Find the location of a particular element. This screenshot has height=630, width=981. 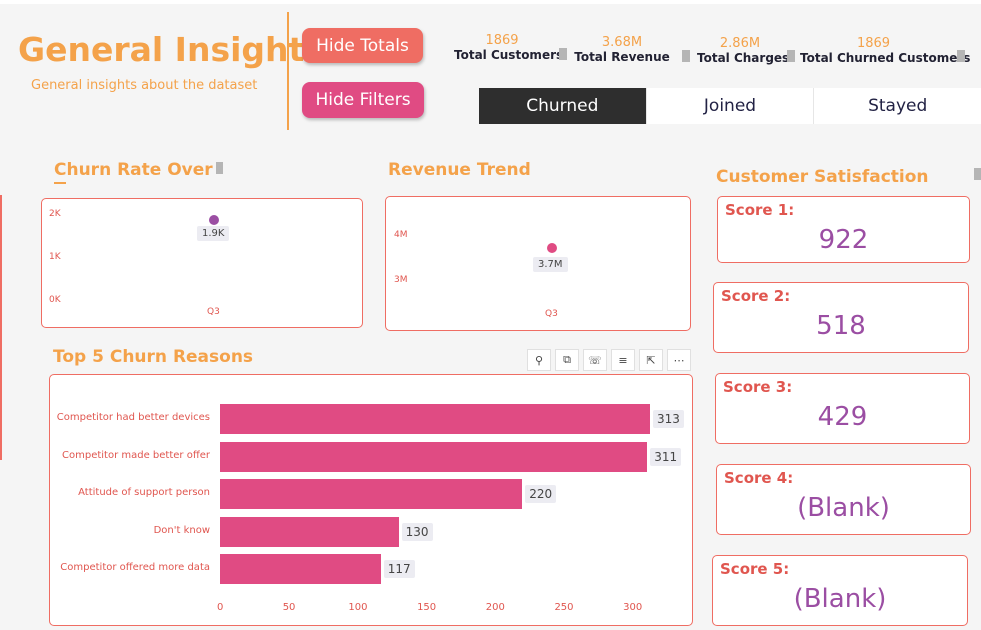

x-tick: 0 is located at coordinates (220, 607).